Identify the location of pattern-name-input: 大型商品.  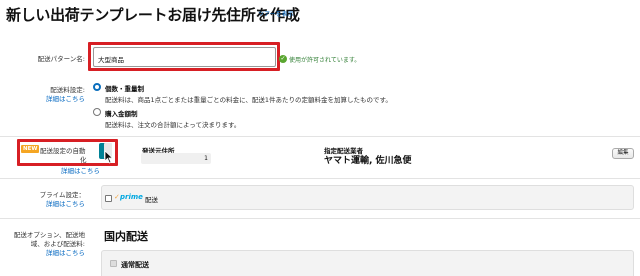
(184, 57).